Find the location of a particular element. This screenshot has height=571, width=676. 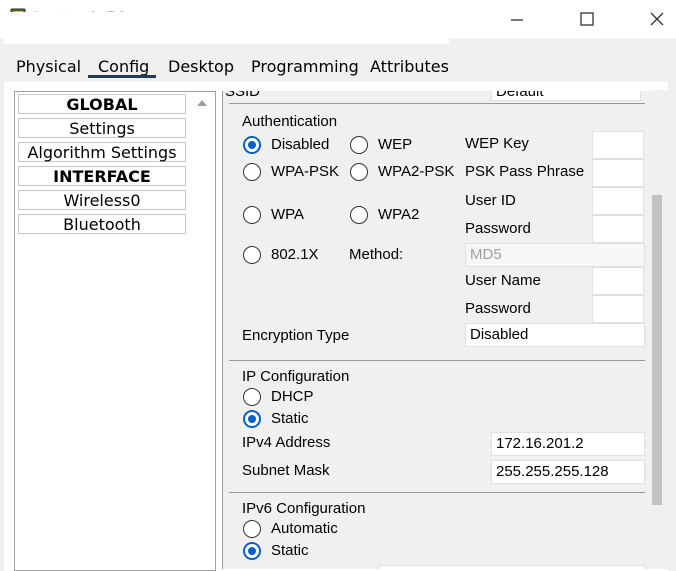

ipv4-address-label: IPv4 Address is located at coordinates (286, 442).